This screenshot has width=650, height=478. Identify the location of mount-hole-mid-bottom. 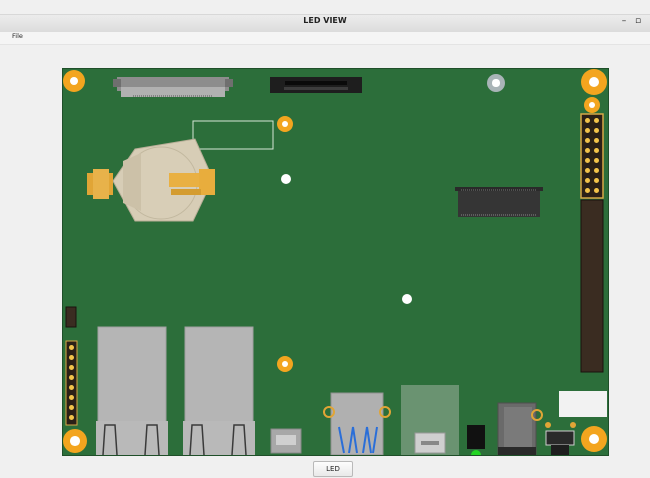
(285, 364).